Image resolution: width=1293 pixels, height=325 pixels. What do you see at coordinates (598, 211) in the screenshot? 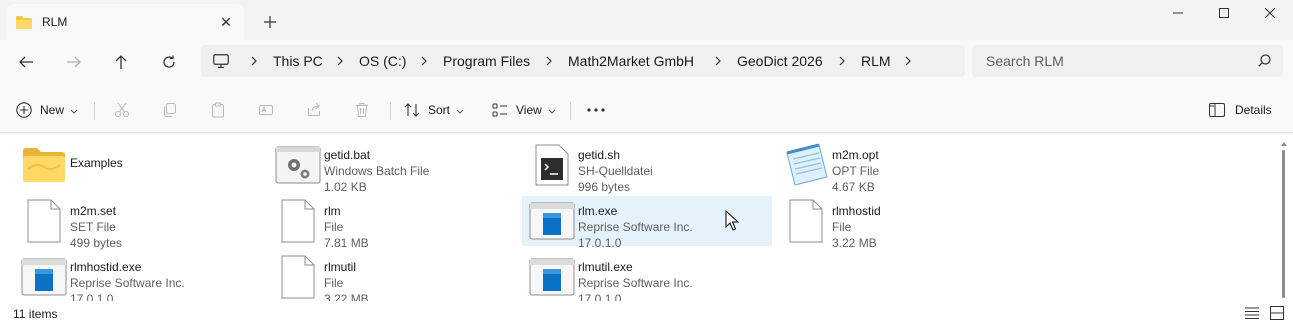
I see `file-name: rlm.exe` at bounding box center [598, 211].